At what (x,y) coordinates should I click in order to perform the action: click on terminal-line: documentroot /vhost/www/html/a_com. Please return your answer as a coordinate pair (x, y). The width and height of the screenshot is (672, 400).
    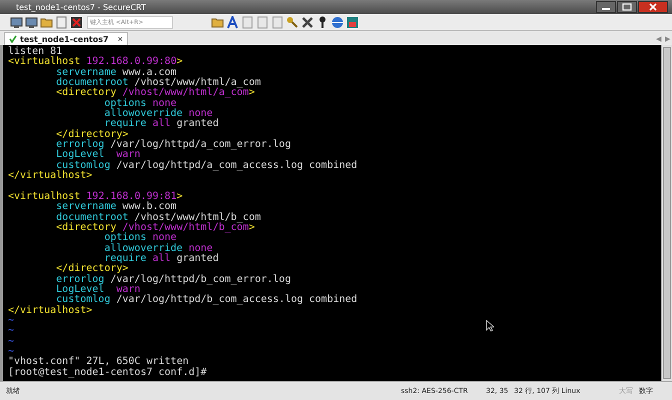
    Looking at the image, I should click on (158, 82).